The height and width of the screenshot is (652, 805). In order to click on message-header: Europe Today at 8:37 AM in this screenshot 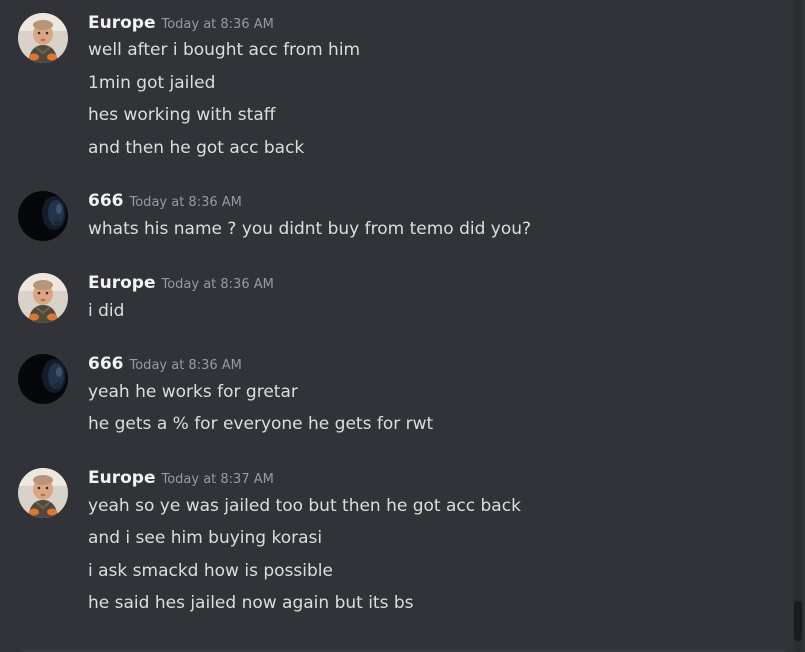, I will do `click(181, 480)`.